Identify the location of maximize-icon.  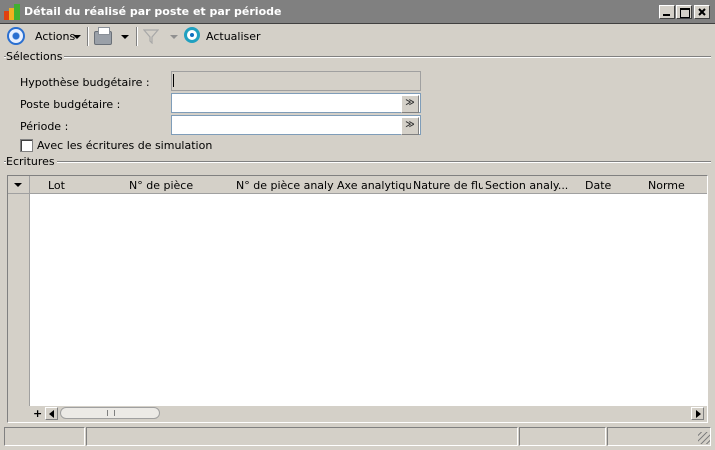
(685, 13).